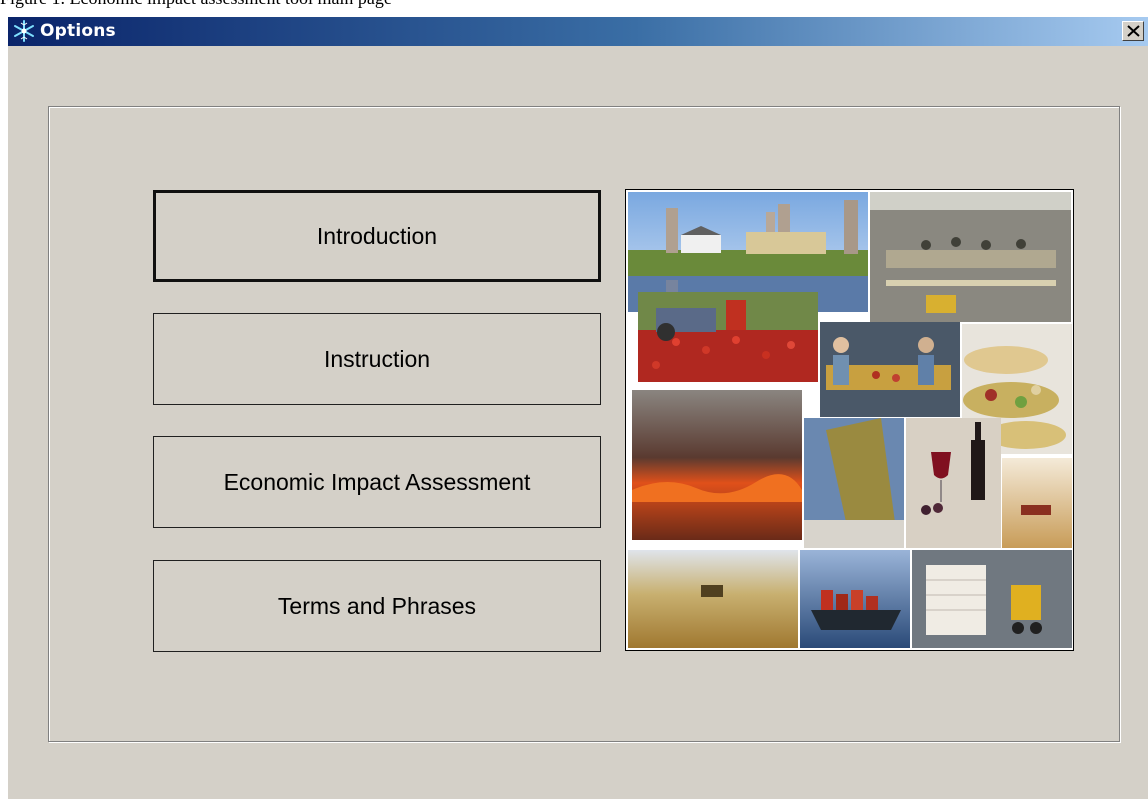 Image resolution: width=1148 pixels, height=799 pixels. Describe the element at coordinates (717, 465) in the screenshot. I see `field-fire-photo` at that location.